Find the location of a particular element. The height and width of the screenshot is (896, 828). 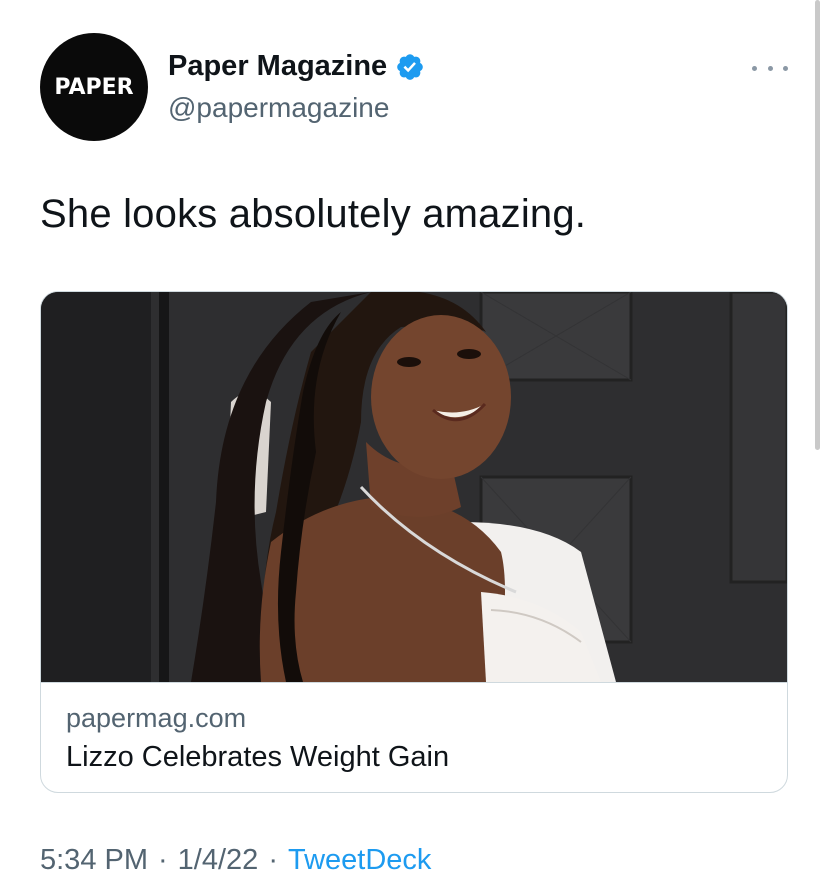

more-horizontal-icon is located at coordinates (770, 68).